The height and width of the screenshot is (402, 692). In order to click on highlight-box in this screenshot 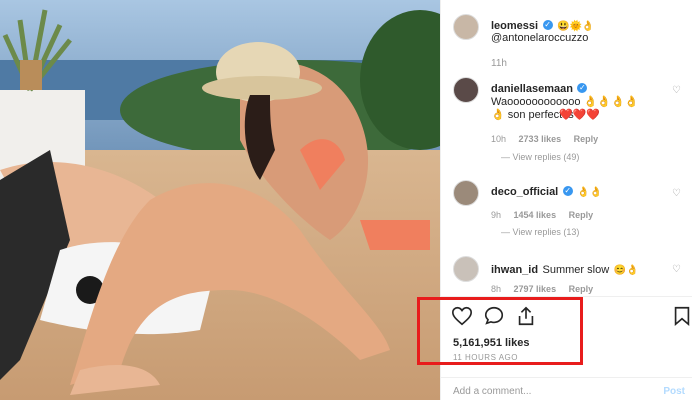, I will do `click(500, 331)`.